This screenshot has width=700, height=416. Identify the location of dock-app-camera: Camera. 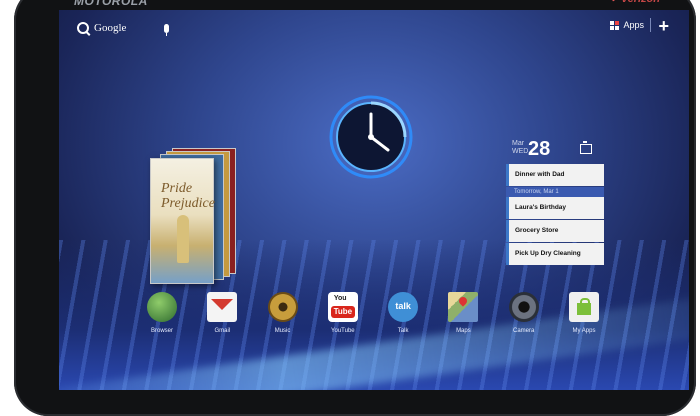
(524, 313).